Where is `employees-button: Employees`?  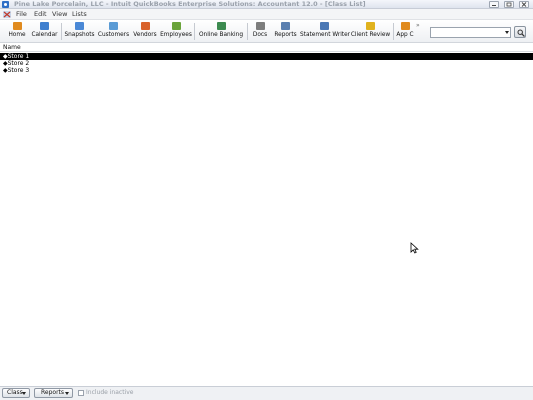
employees-button: Employees is located at coordinates (176, 32).